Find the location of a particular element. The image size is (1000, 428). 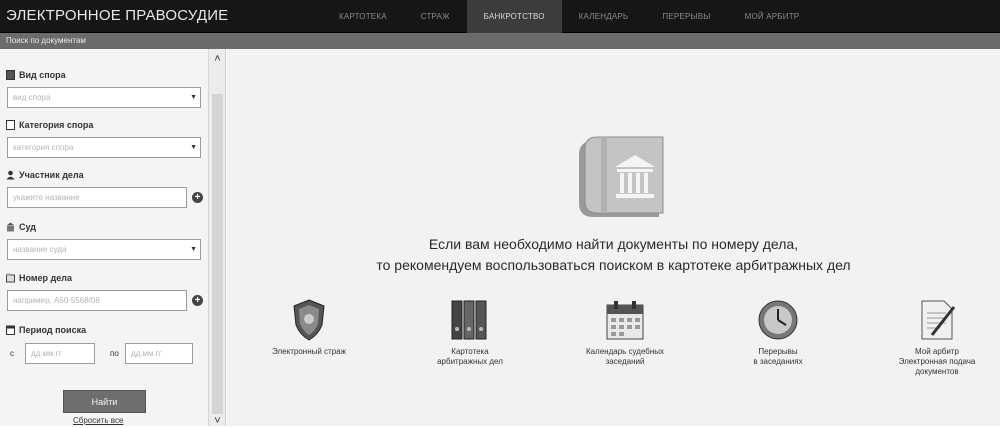

folder-icon is located at coordinates (10, 75).